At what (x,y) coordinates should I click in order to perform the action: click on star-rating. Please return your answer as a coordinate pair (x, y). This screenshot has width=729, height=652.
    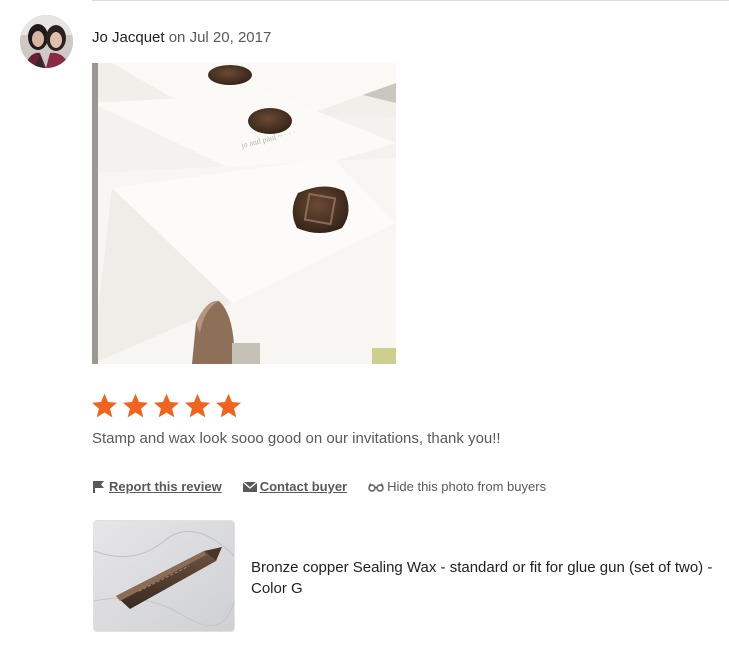
    Looking at the image, I should click on (166, 406).